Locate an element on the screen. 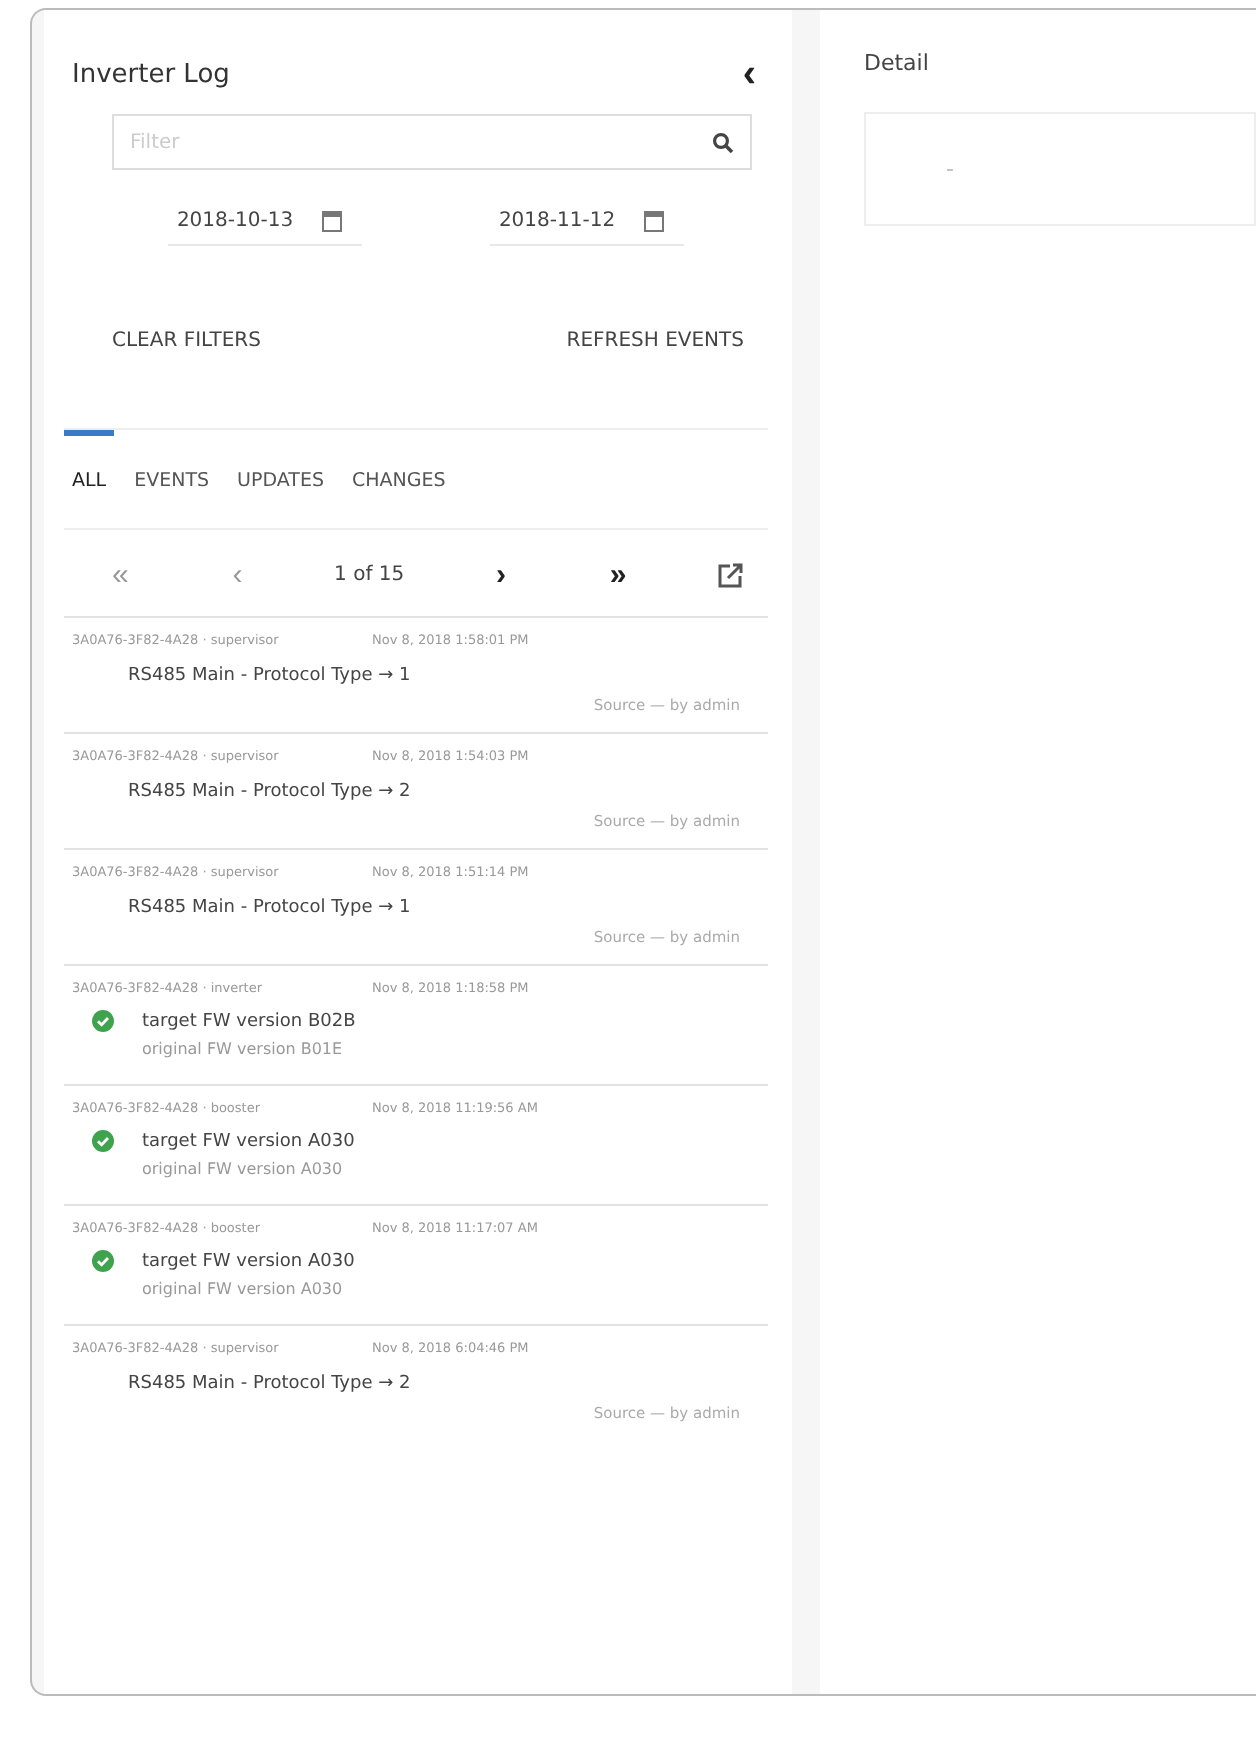 The height and width of the screenshot is (1748, 1256). action-button: REFRESH EVENTS is located at coordinates (655, 341).